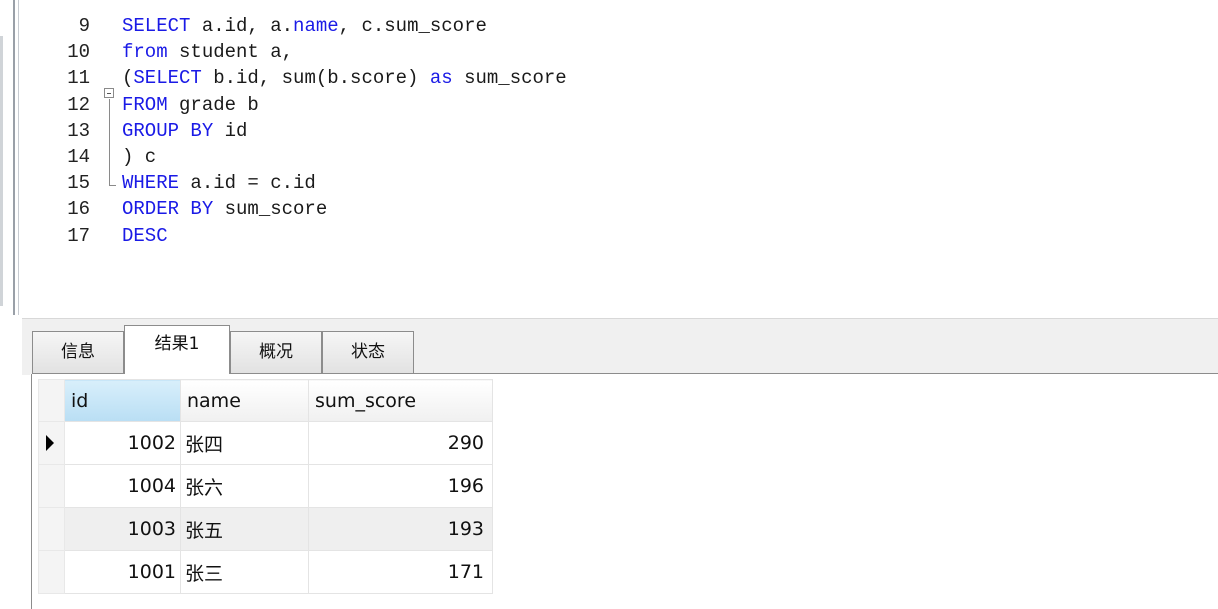  I want to click on cell-id: 1004, so click(122, 486).